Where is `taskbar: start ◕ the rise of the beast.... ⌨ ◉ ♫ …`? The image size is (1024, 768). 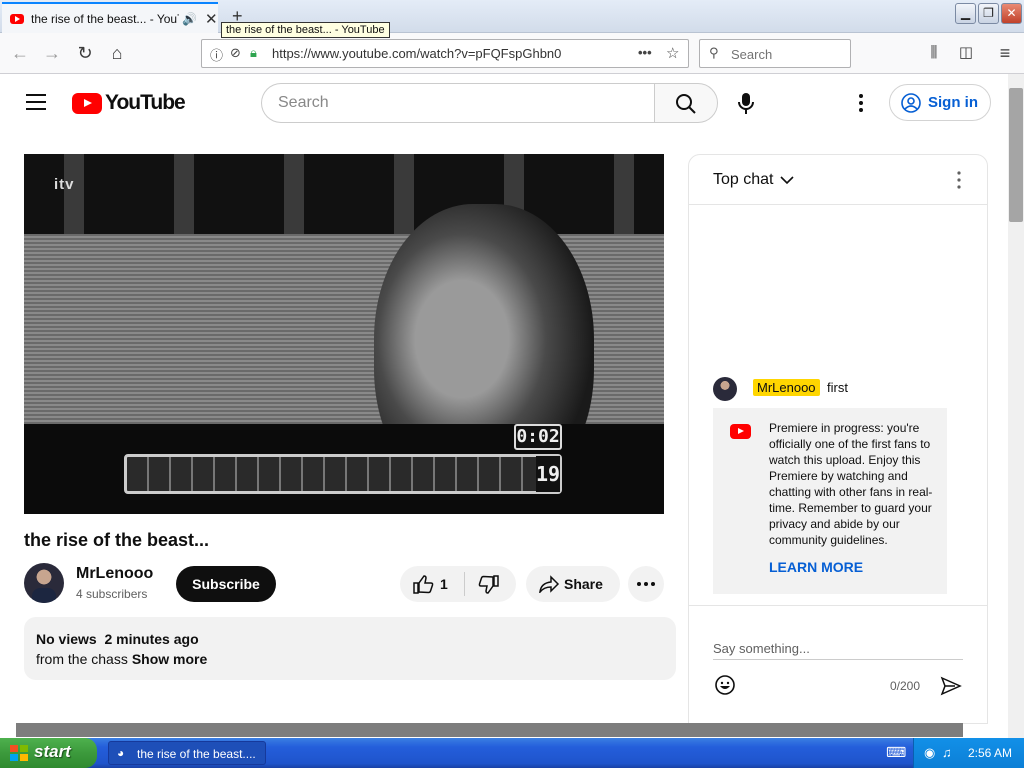 taskbar: start ◕ the rise of the beast.... ⌨ ◉ ♫ … is located at coordinates (512, 753).